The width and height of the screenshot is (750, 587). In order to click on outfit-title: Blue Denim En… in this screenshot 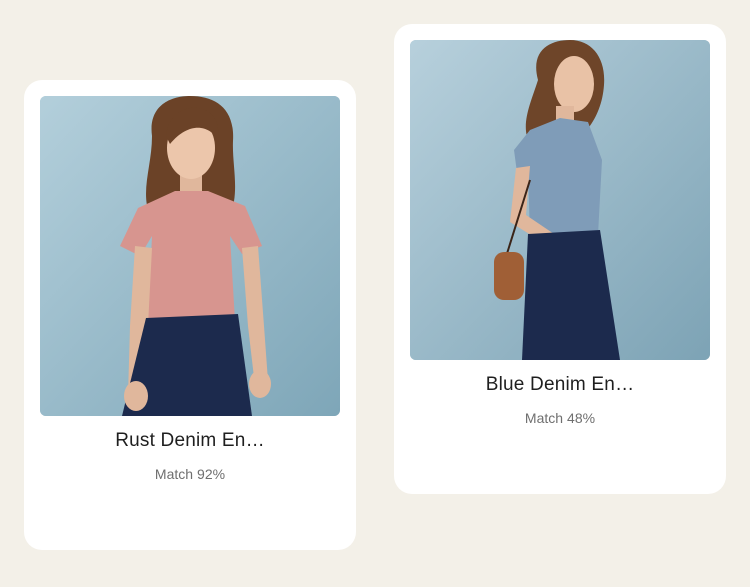, I will do `click(560, 384)`.